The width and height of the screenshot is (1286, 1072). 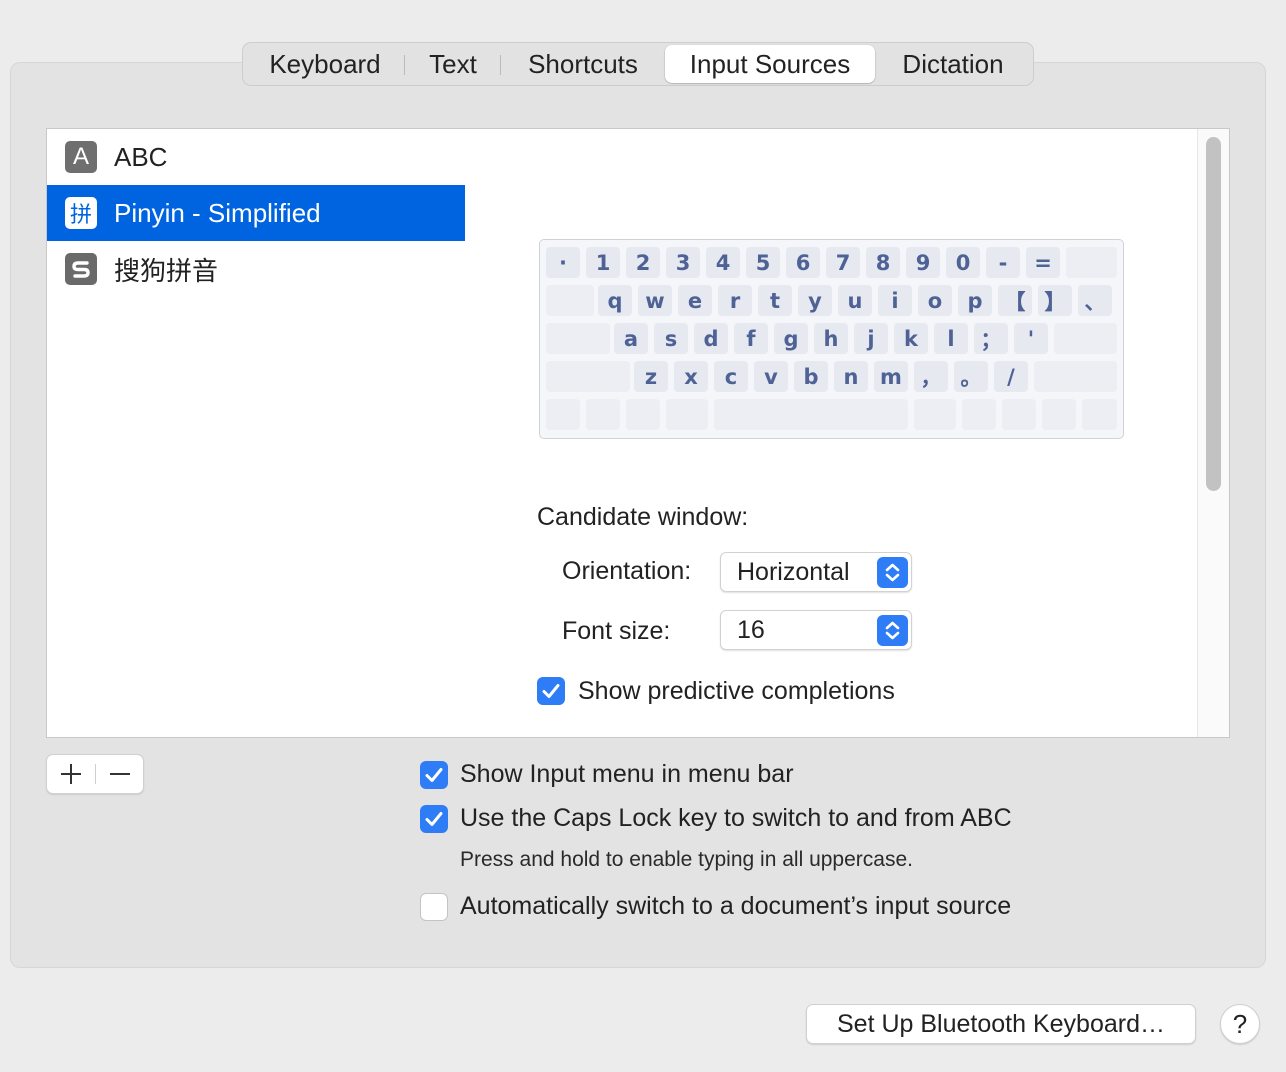 What do you see at coordinates (735, 300) in the screenshot?
I see `keyboard-key: r` at bounding box center [735, 300].